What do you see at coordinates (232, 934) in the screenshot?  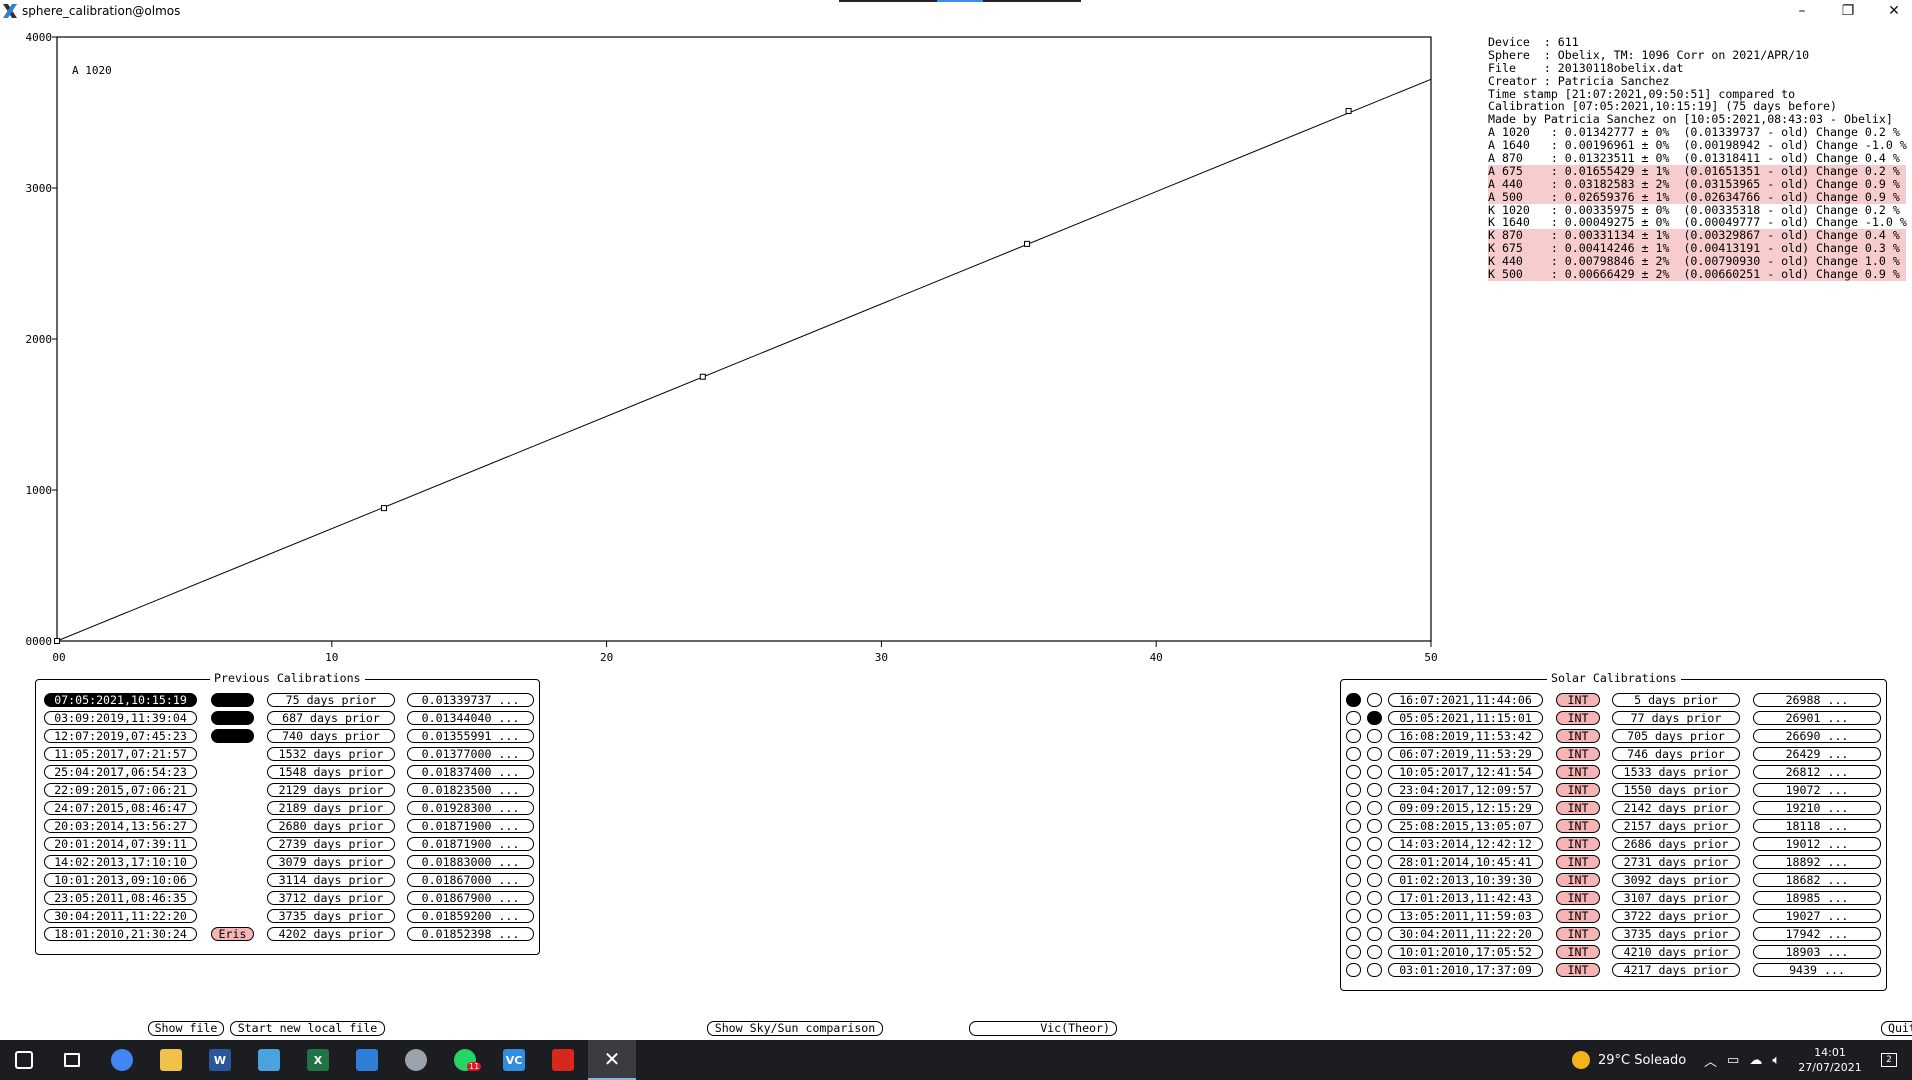 I see `previous-calibration-tag: Eris` at bounding box center [232, 934].